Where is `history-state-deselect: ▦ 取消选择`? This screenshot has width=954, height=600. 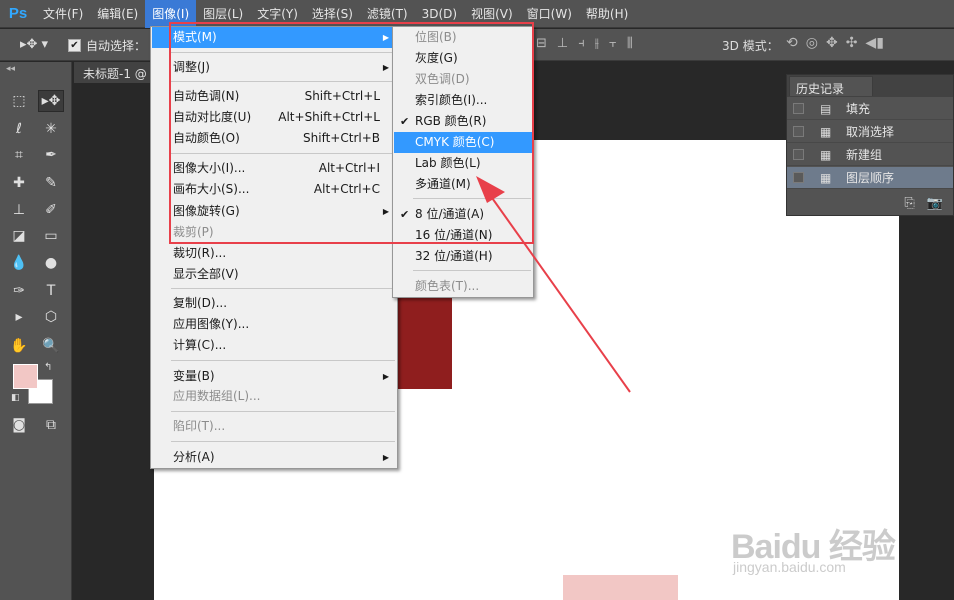
history-state-deselect: ▦ 取消选择 is located at coordinates (870, 132).